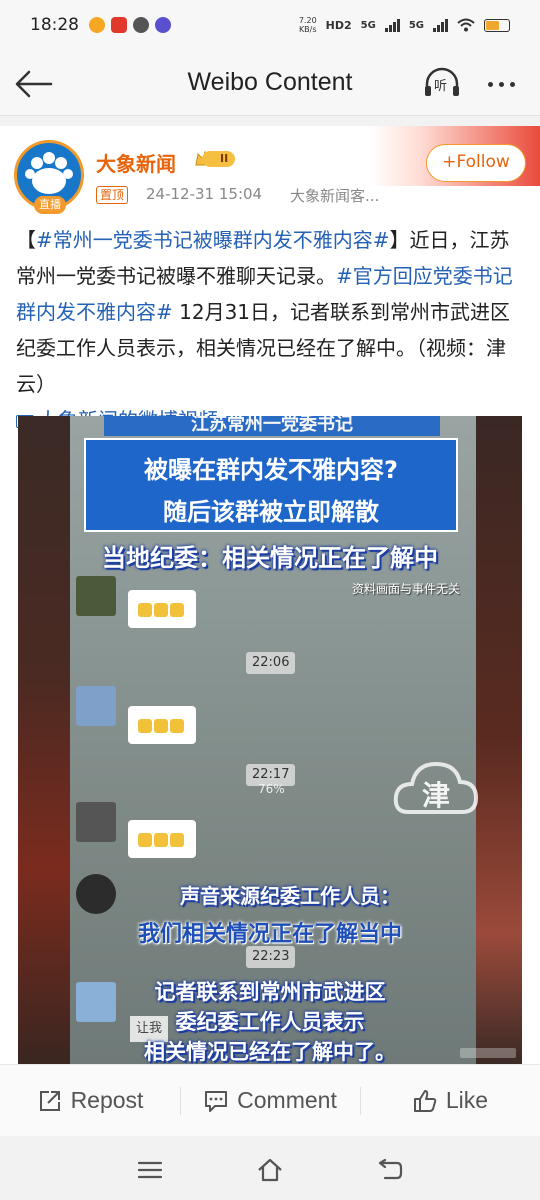 This screenshot has width=540, height=1200. Describe the element at coordinates (392, 25) in the screenshot. I see `signal-icon` at that location.